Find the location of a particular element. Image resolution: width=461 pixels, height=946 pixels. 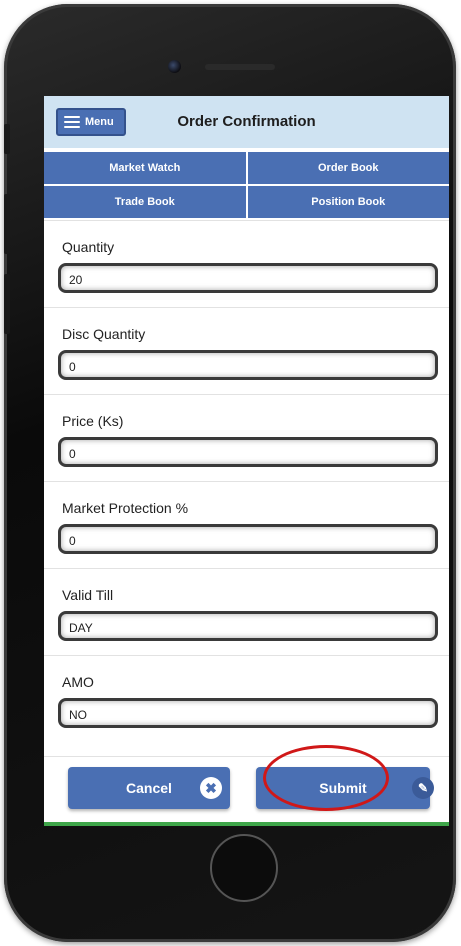

market-protection-input: 0 is located at coordinates (248, 539).